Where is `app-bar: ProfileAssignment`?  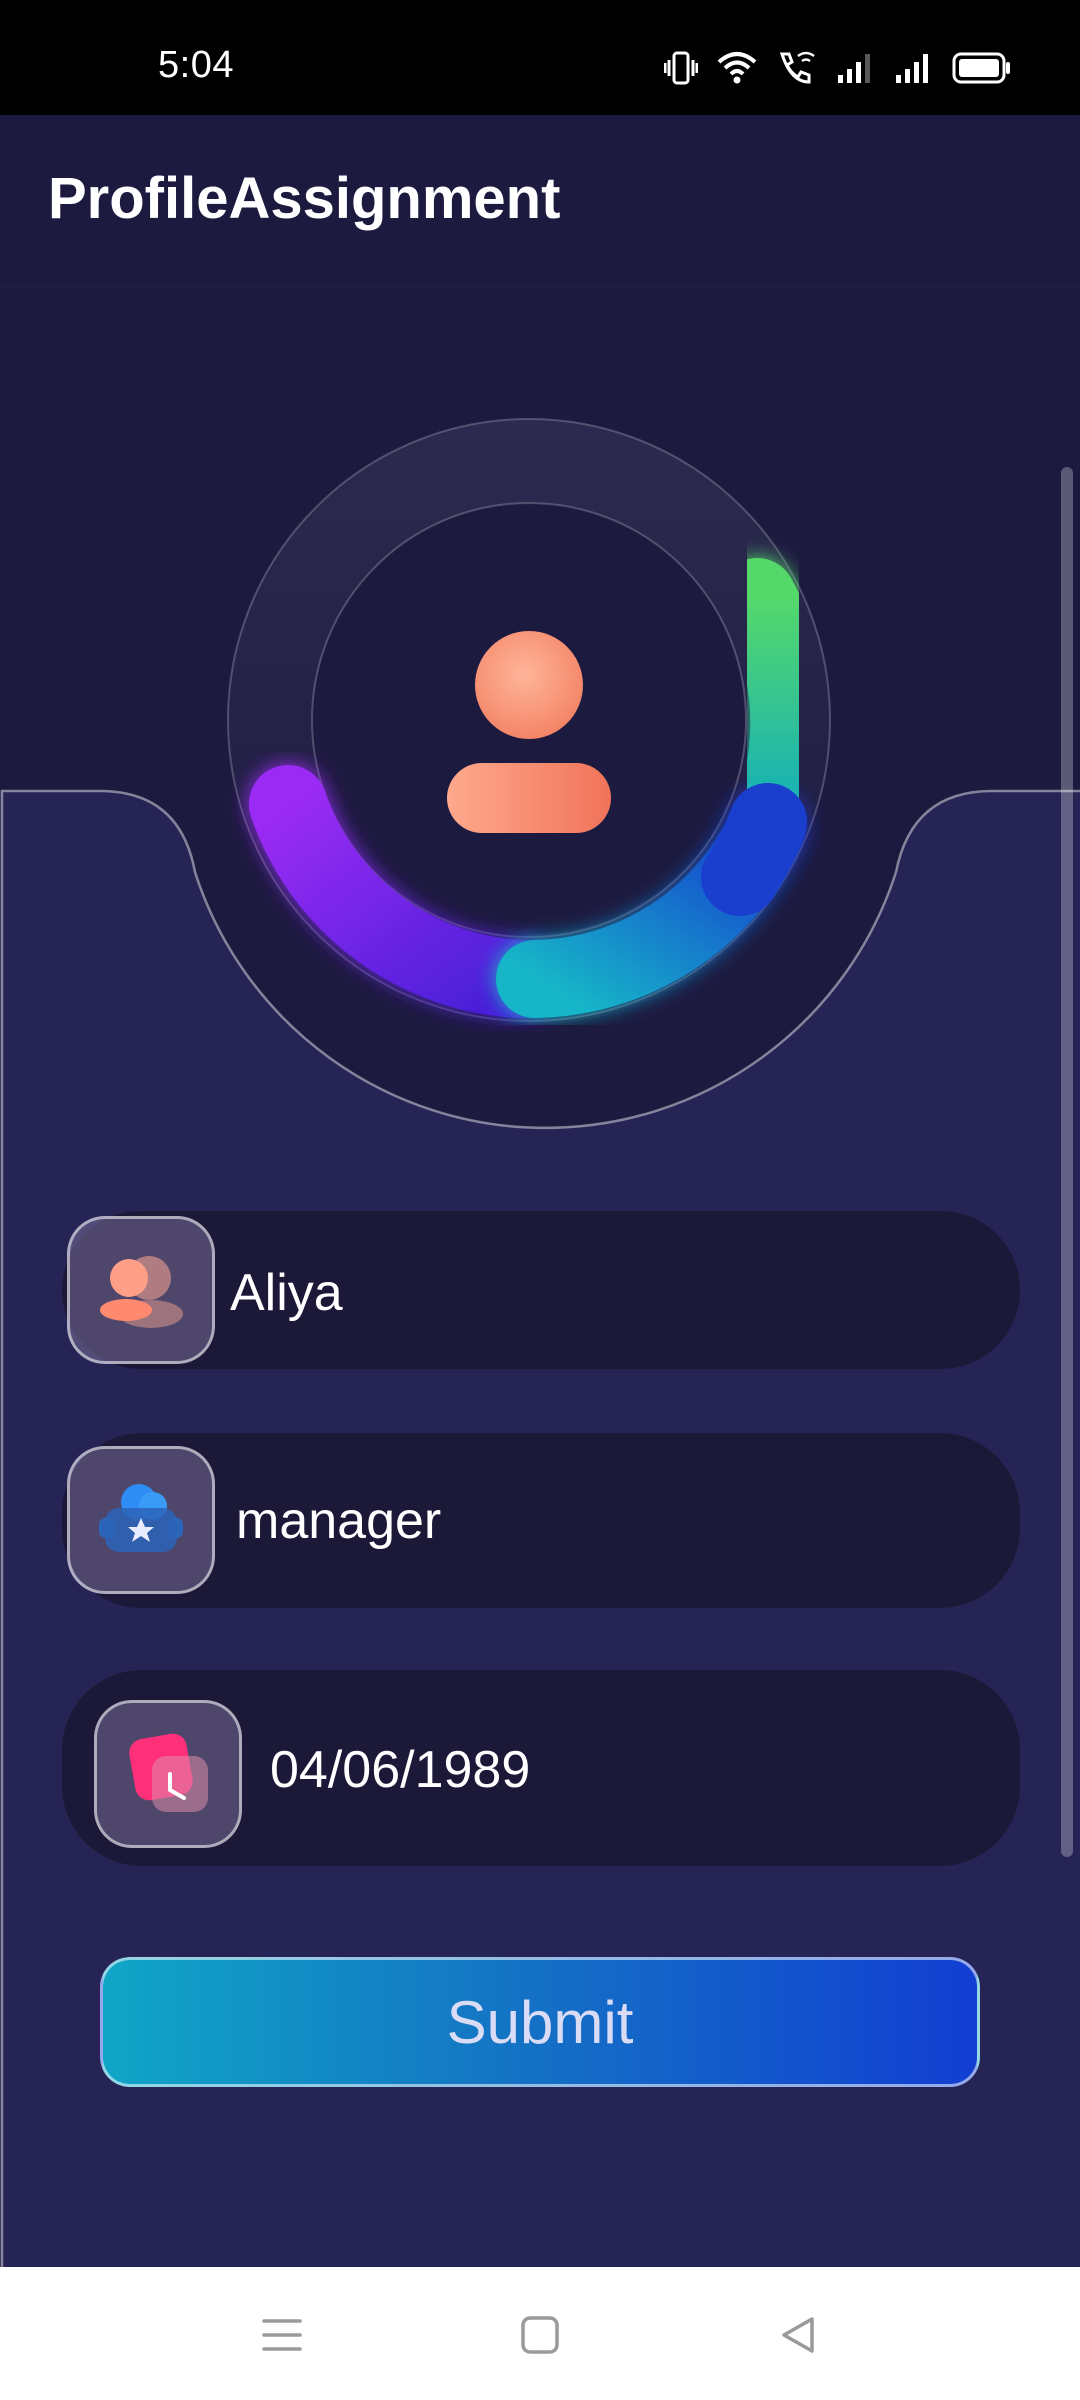
app-bar: ProfileAssignment is located at coordinates (540, 201).